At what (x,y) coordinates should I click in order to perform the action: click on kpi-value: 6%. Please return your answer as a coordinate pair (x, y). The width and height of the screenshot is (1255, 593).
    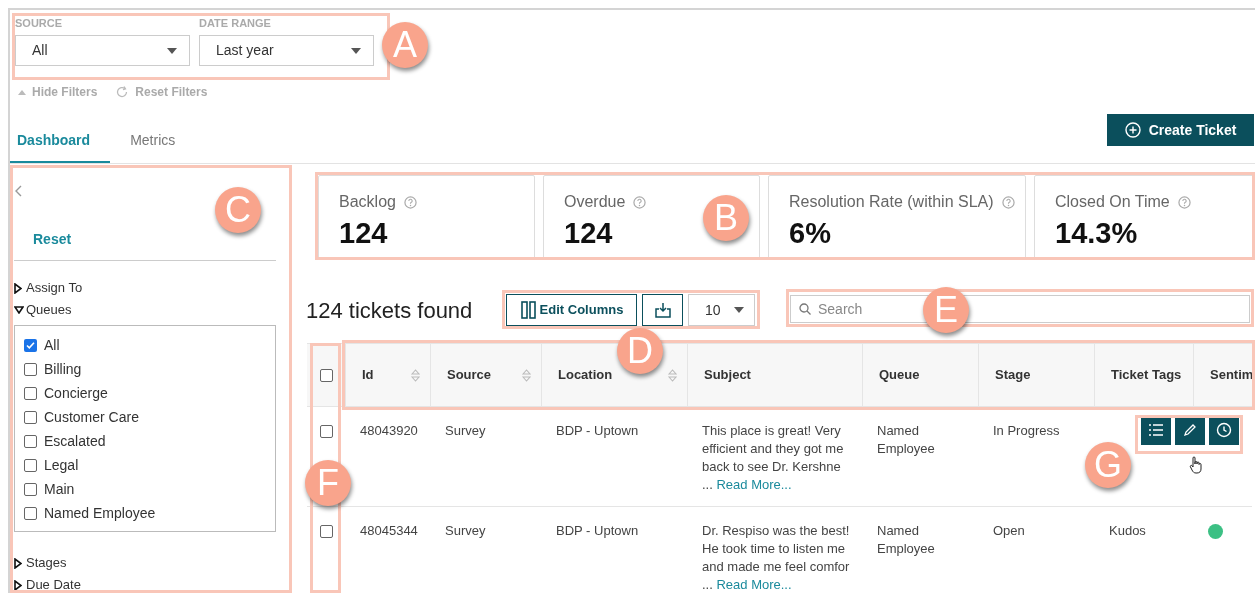
    Looking at the image, I should click on (810, 233).